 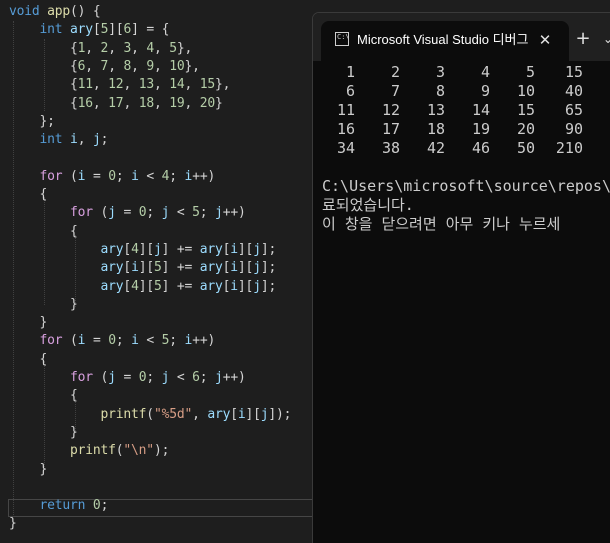 What do you see at coordinates (525, 91) in the screenshot?
I see `output-cell: 10` at bounding box center [525, 91].